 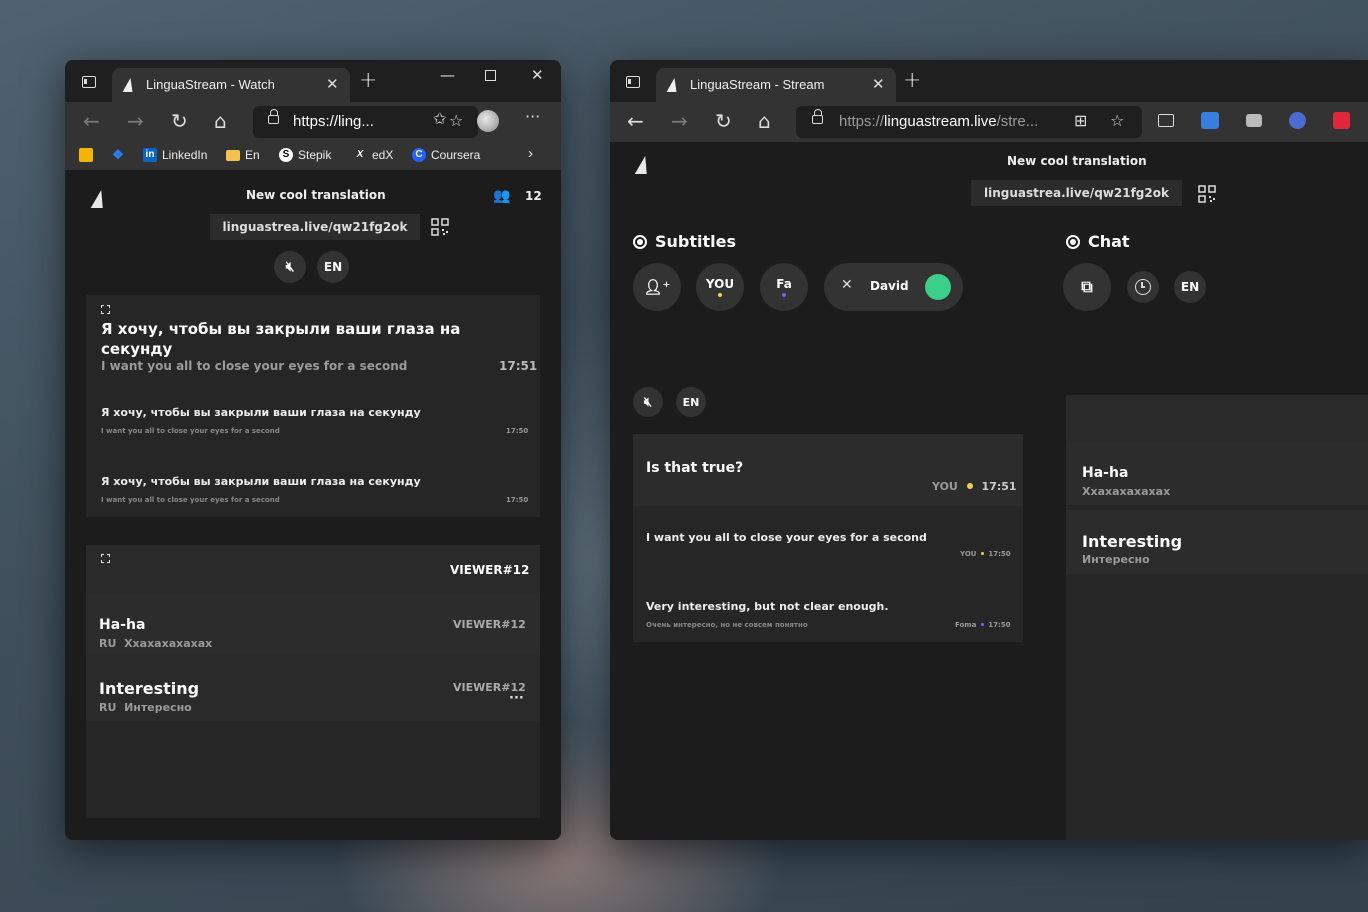 What do you see at coordinates (88, 155) in the screenshot?
I see `bookmark-keep` at bounding box center [88, 155].